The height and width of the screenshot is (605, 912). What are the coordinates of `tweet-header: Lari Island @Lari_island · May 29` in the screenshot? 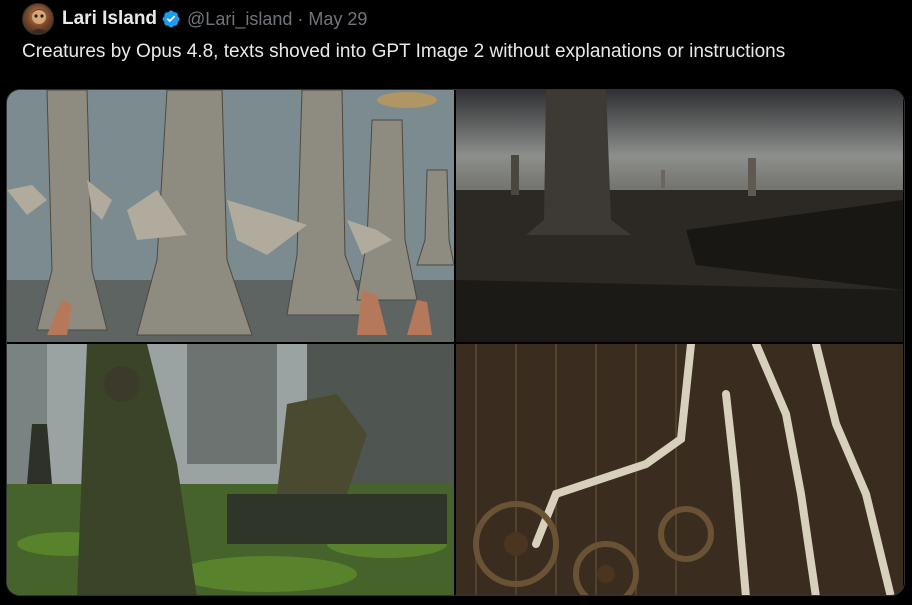 It's located at (194, 19).